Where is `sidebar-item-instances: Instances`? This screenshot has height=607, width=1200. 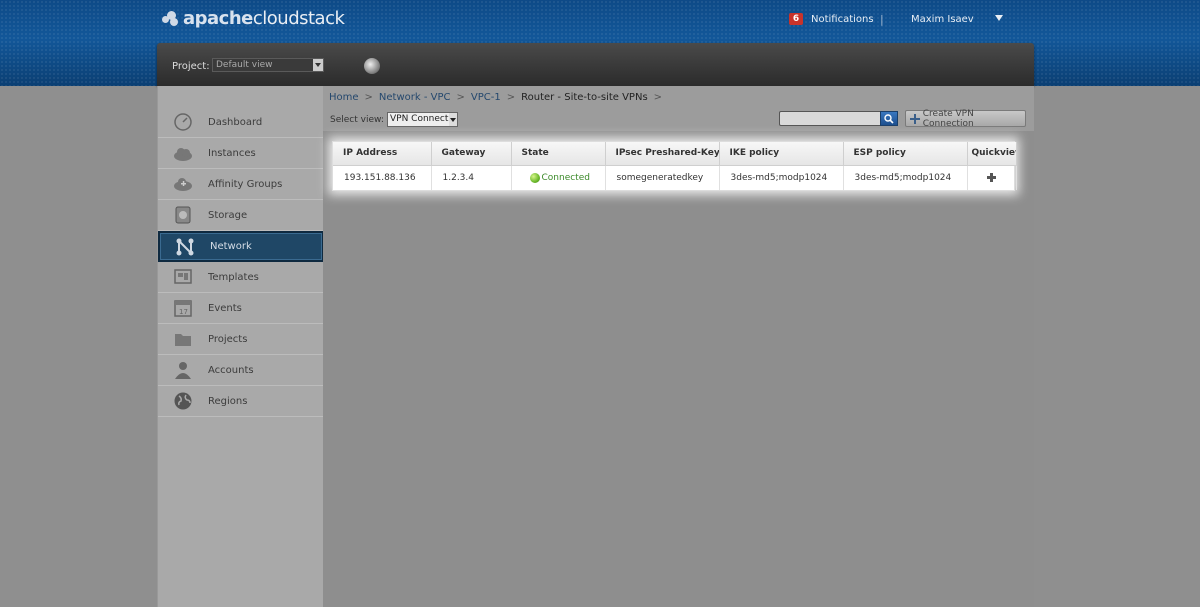 sidebar-item-instances: Instances is located at coordinates (241, 153).